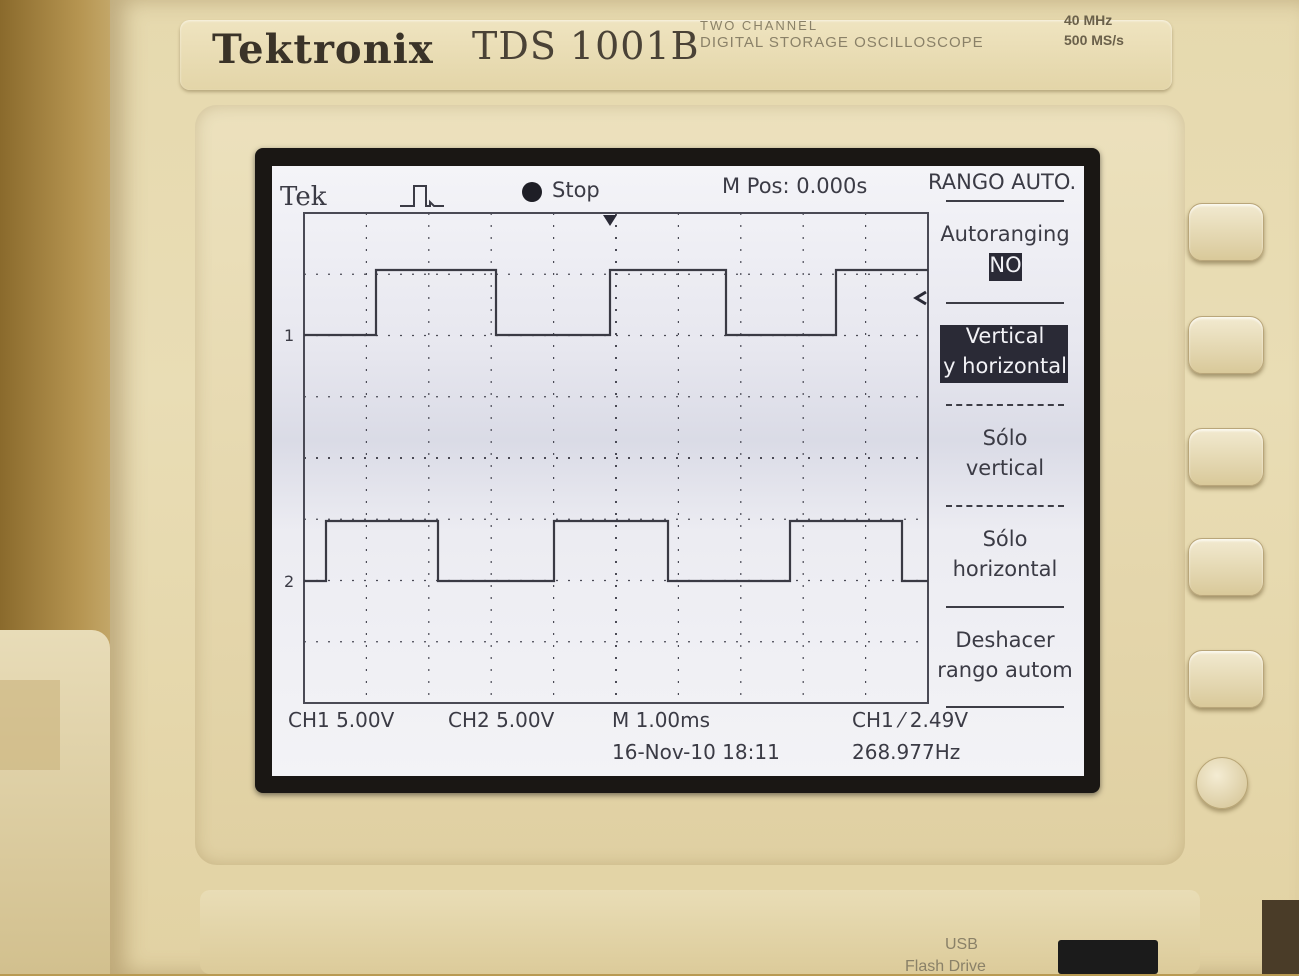  Describe the element at coordinates (1280, 937) in the screenshot. I see `housing-side-edge` at that location.